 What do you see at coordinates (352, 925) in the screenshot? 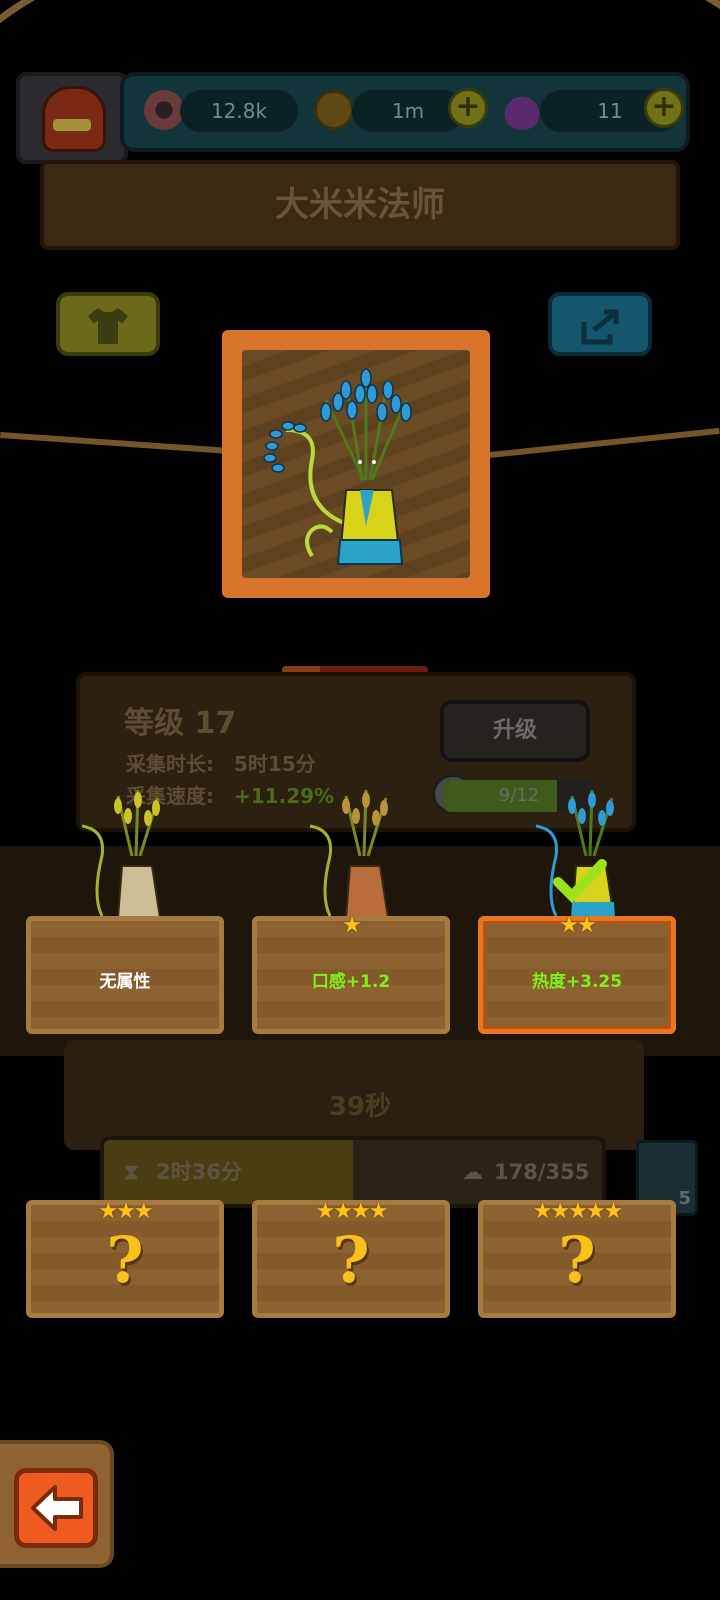
I see `choice-stars-2: ★` at bounding box center [352, 925].